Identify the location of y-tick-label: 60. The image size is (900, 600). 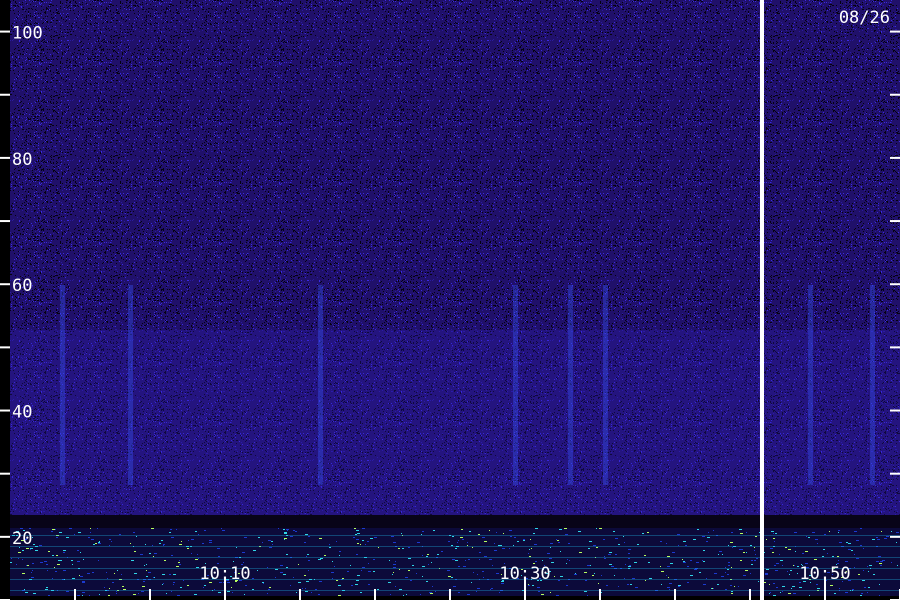
(22, 286).